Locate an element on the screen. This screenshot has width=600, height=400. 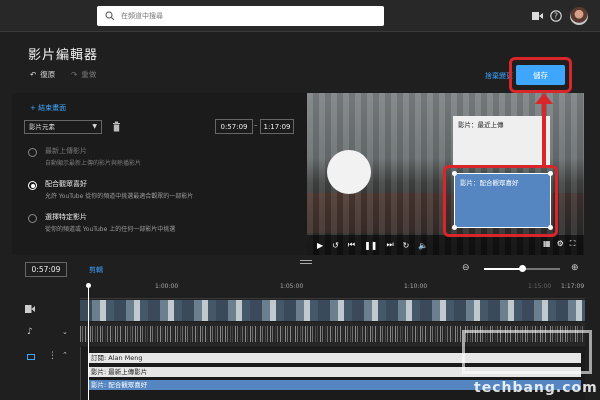
option-title: 選擇特定影片 is located at coordinates (66, 217).